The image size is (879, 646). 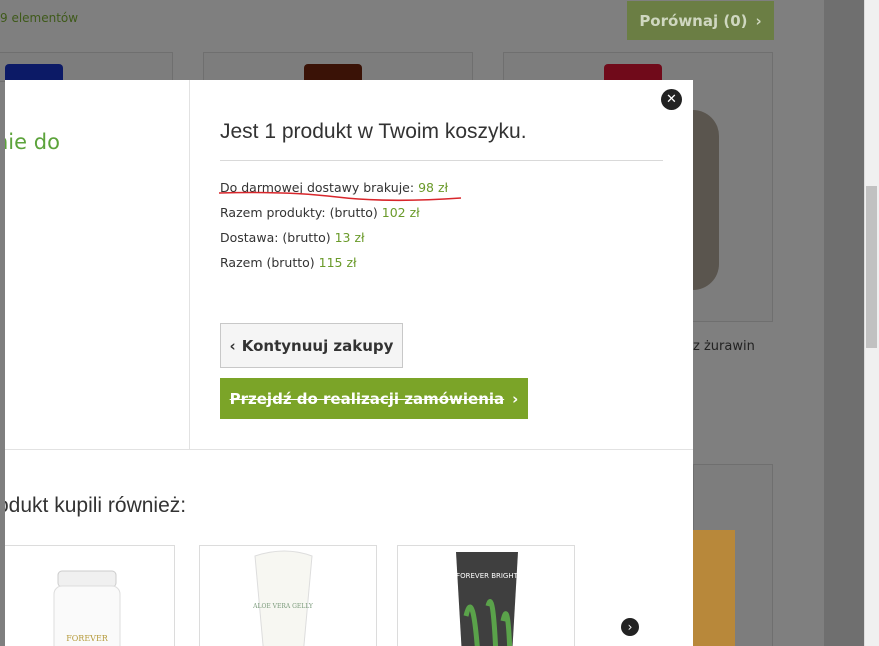 What do you see at coordinates (373, 131) in the screenshot?
I see `cart-title: Jest 1 produkt w Twoim koszyku.` at bounding box center [373, 131].